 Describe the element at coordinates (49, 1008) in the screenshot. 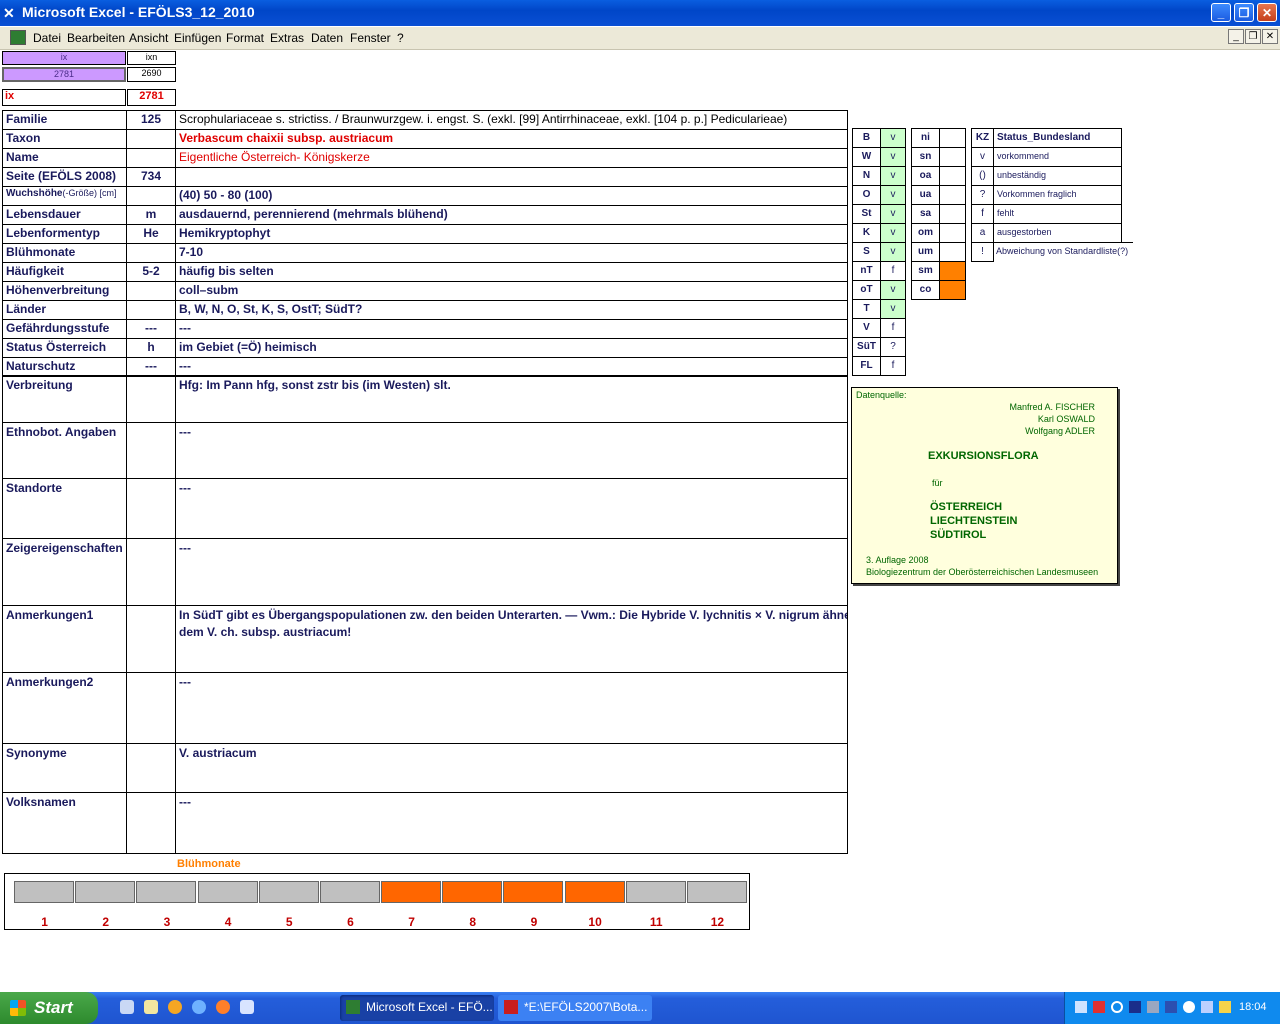

I see `start-button: Start` at that location.